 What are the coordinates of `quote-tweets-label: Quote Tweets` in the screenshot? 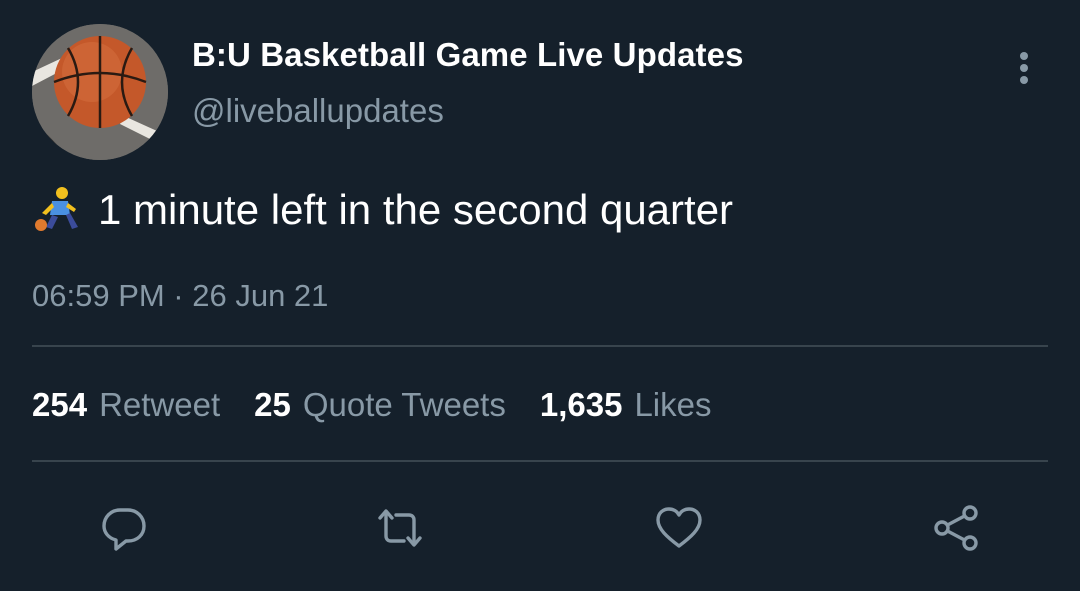 It's located at (404, 404).